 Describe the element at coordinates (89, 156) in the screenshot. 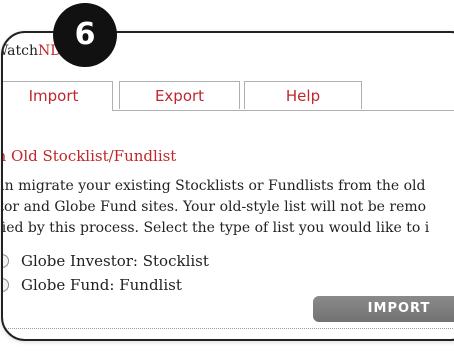

I see `section-heading: om Old Stocklist/Fundlist` at that location.